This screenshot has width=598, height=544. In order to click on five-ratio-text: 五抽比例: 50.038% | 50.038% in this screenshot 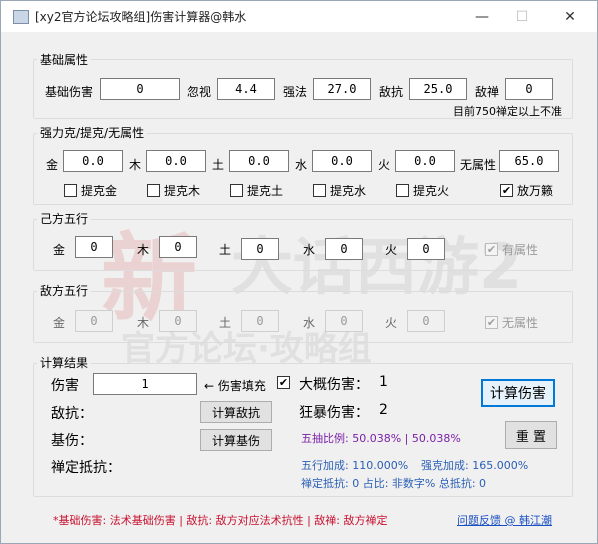, I will do `click(381, 438)`.